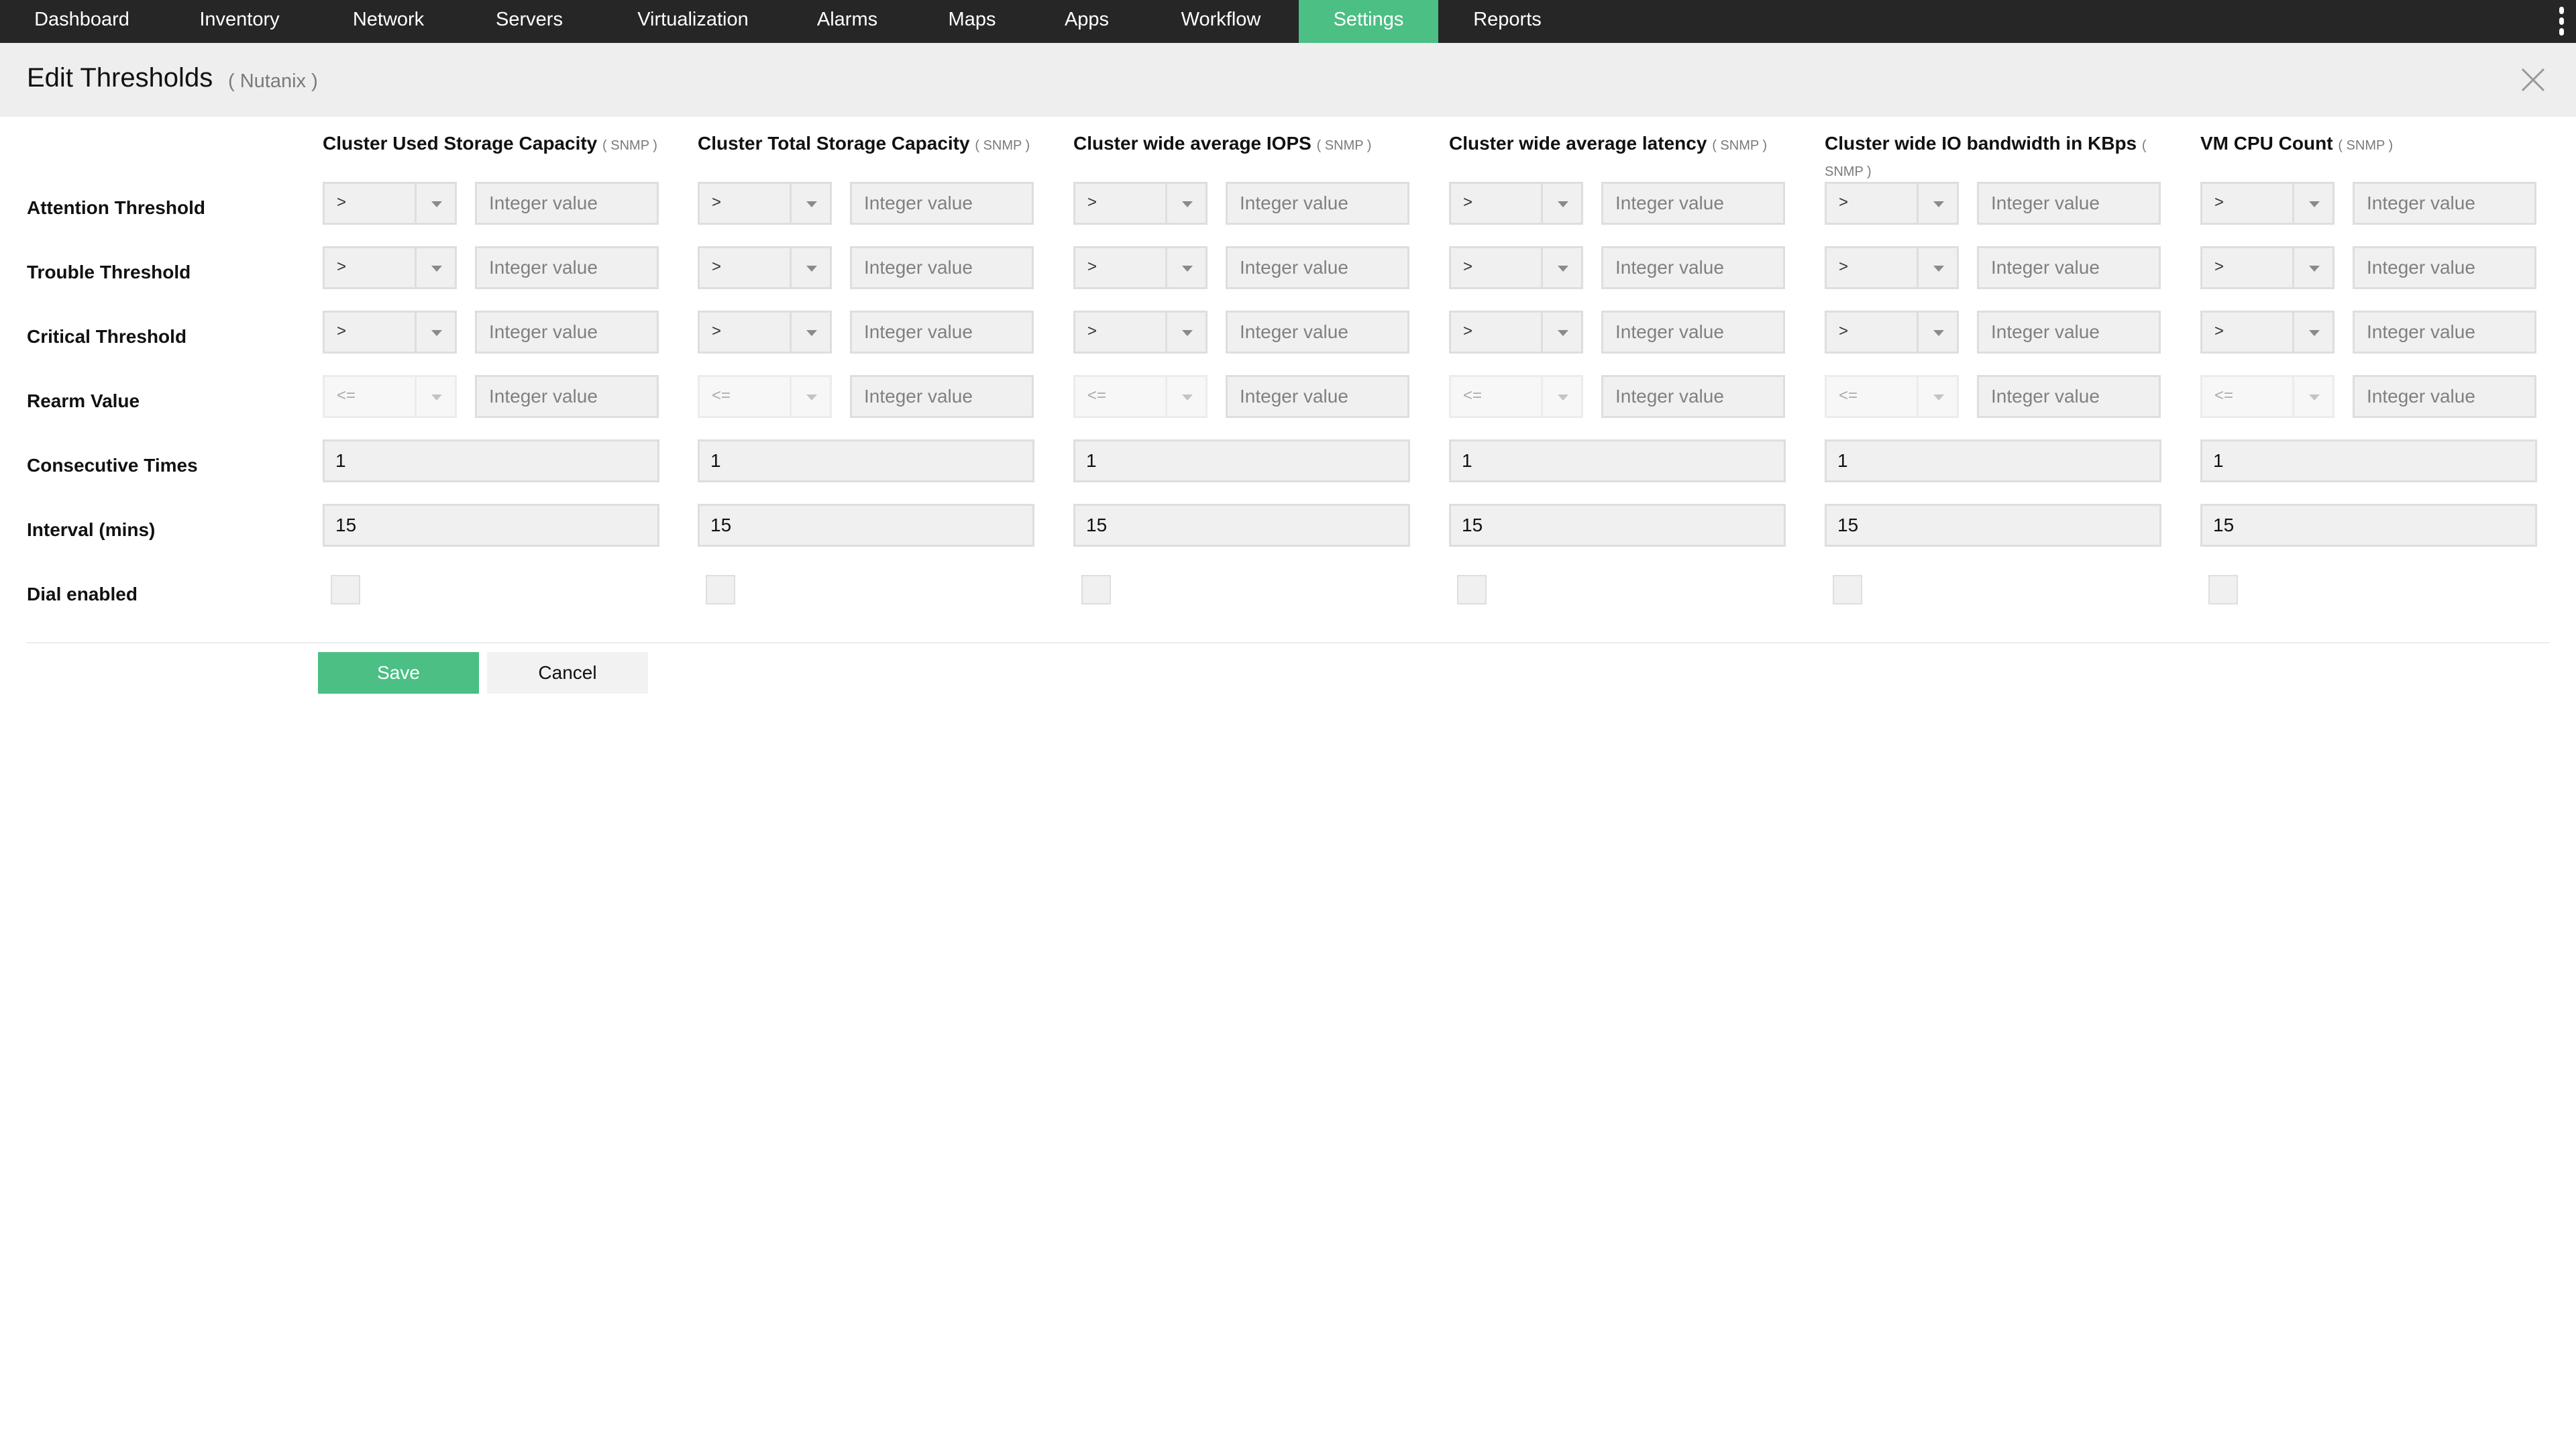 The height and width of the screenshot is (1433, 2576). Describe the element at coordinates (1086, 21) in the screenshot. I see `nav-apps: Apps` at that location.